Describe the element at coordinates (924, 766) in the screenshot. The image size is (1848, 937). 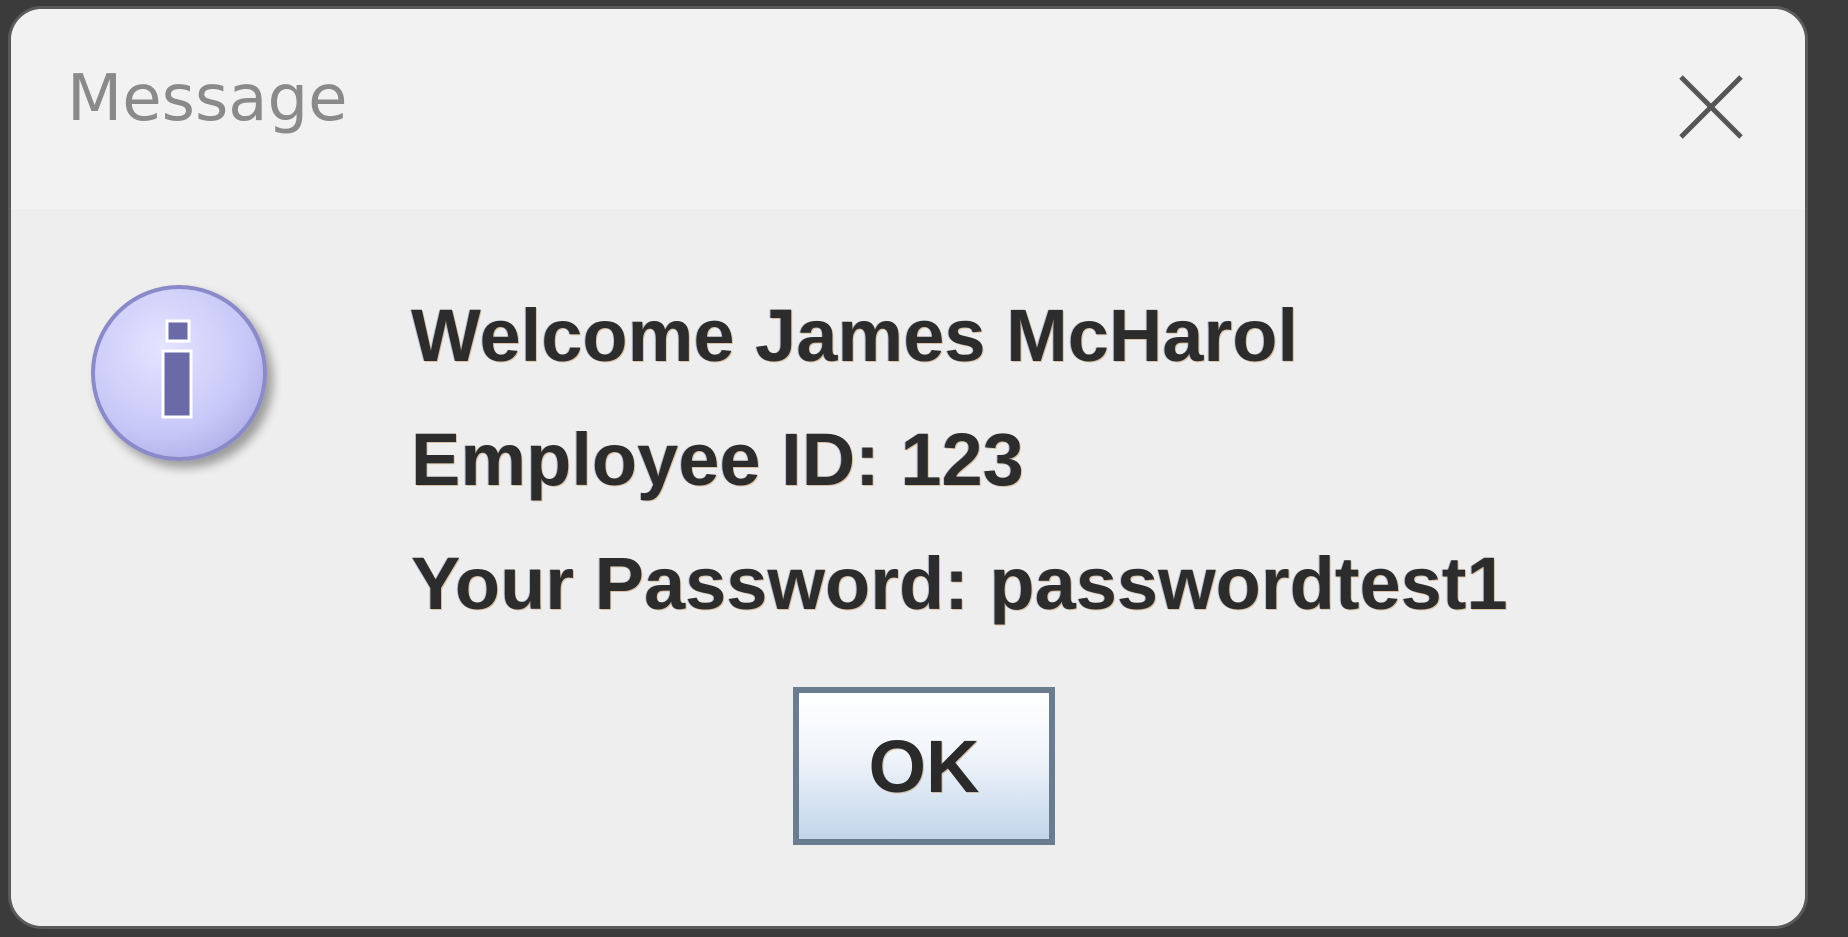
I see `ok-button: OK` at that location.